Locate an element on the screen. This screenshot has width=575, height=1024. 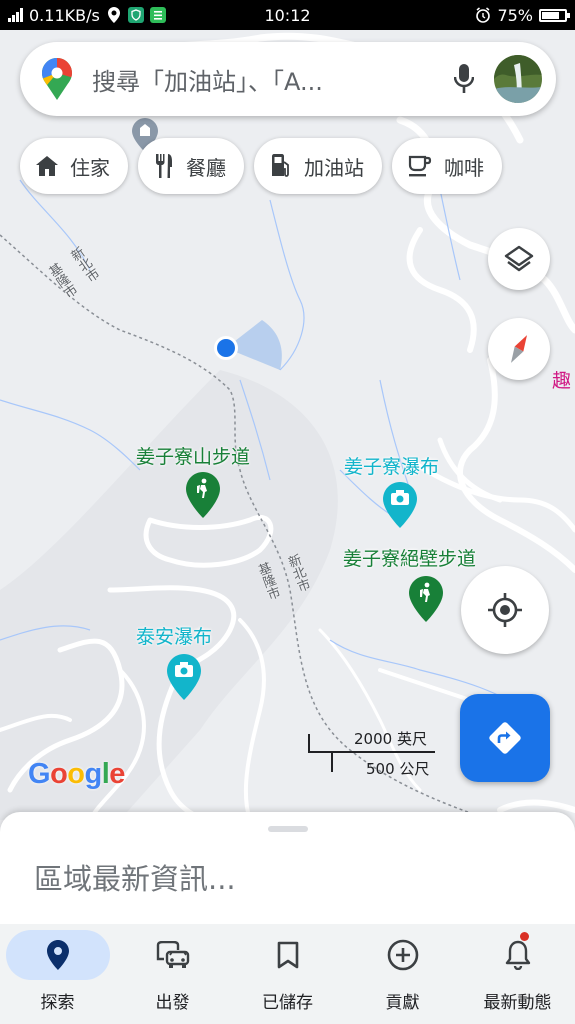
google-logo: Google is located at coordinates (76, 774).